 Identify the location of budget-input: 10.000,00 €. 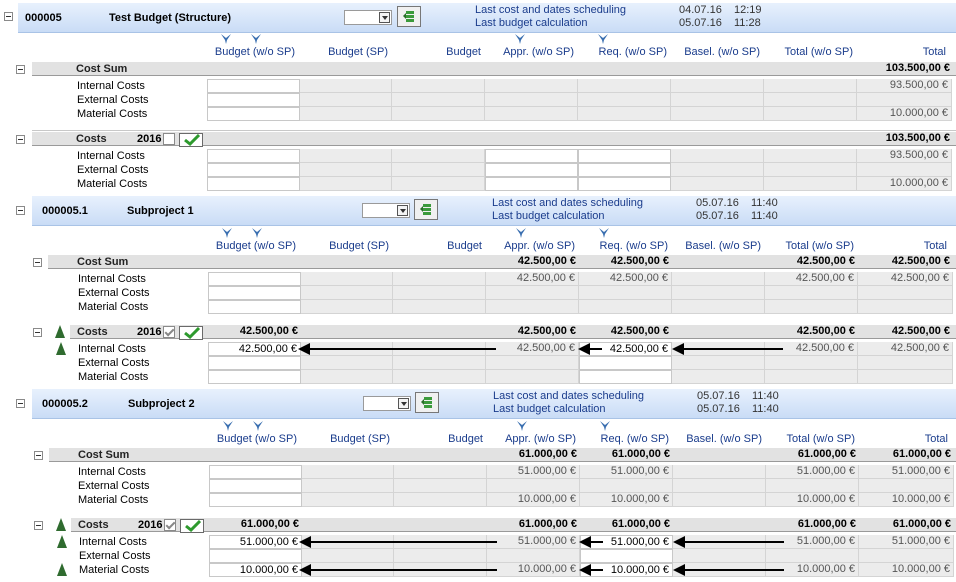
(255, 570).